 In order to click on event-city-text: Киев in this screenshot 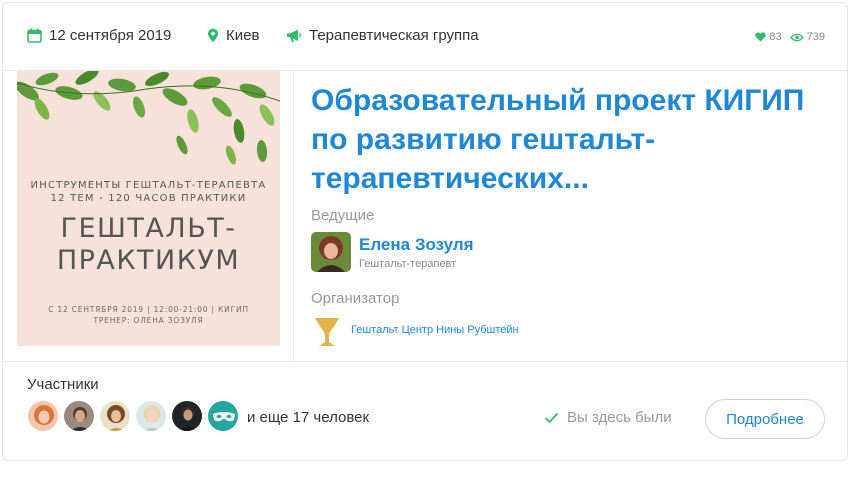, I will do `click(243, 35)`.